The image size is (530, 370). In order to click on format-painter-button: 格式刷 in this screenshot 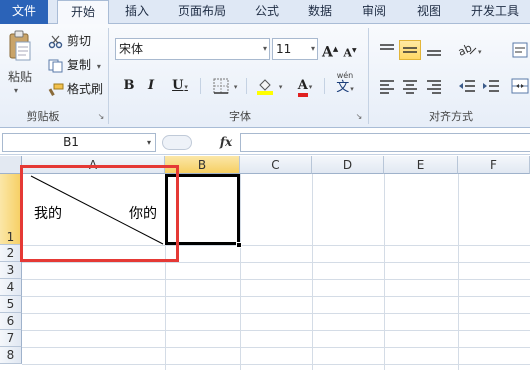, I will do `click(75, 89)`.